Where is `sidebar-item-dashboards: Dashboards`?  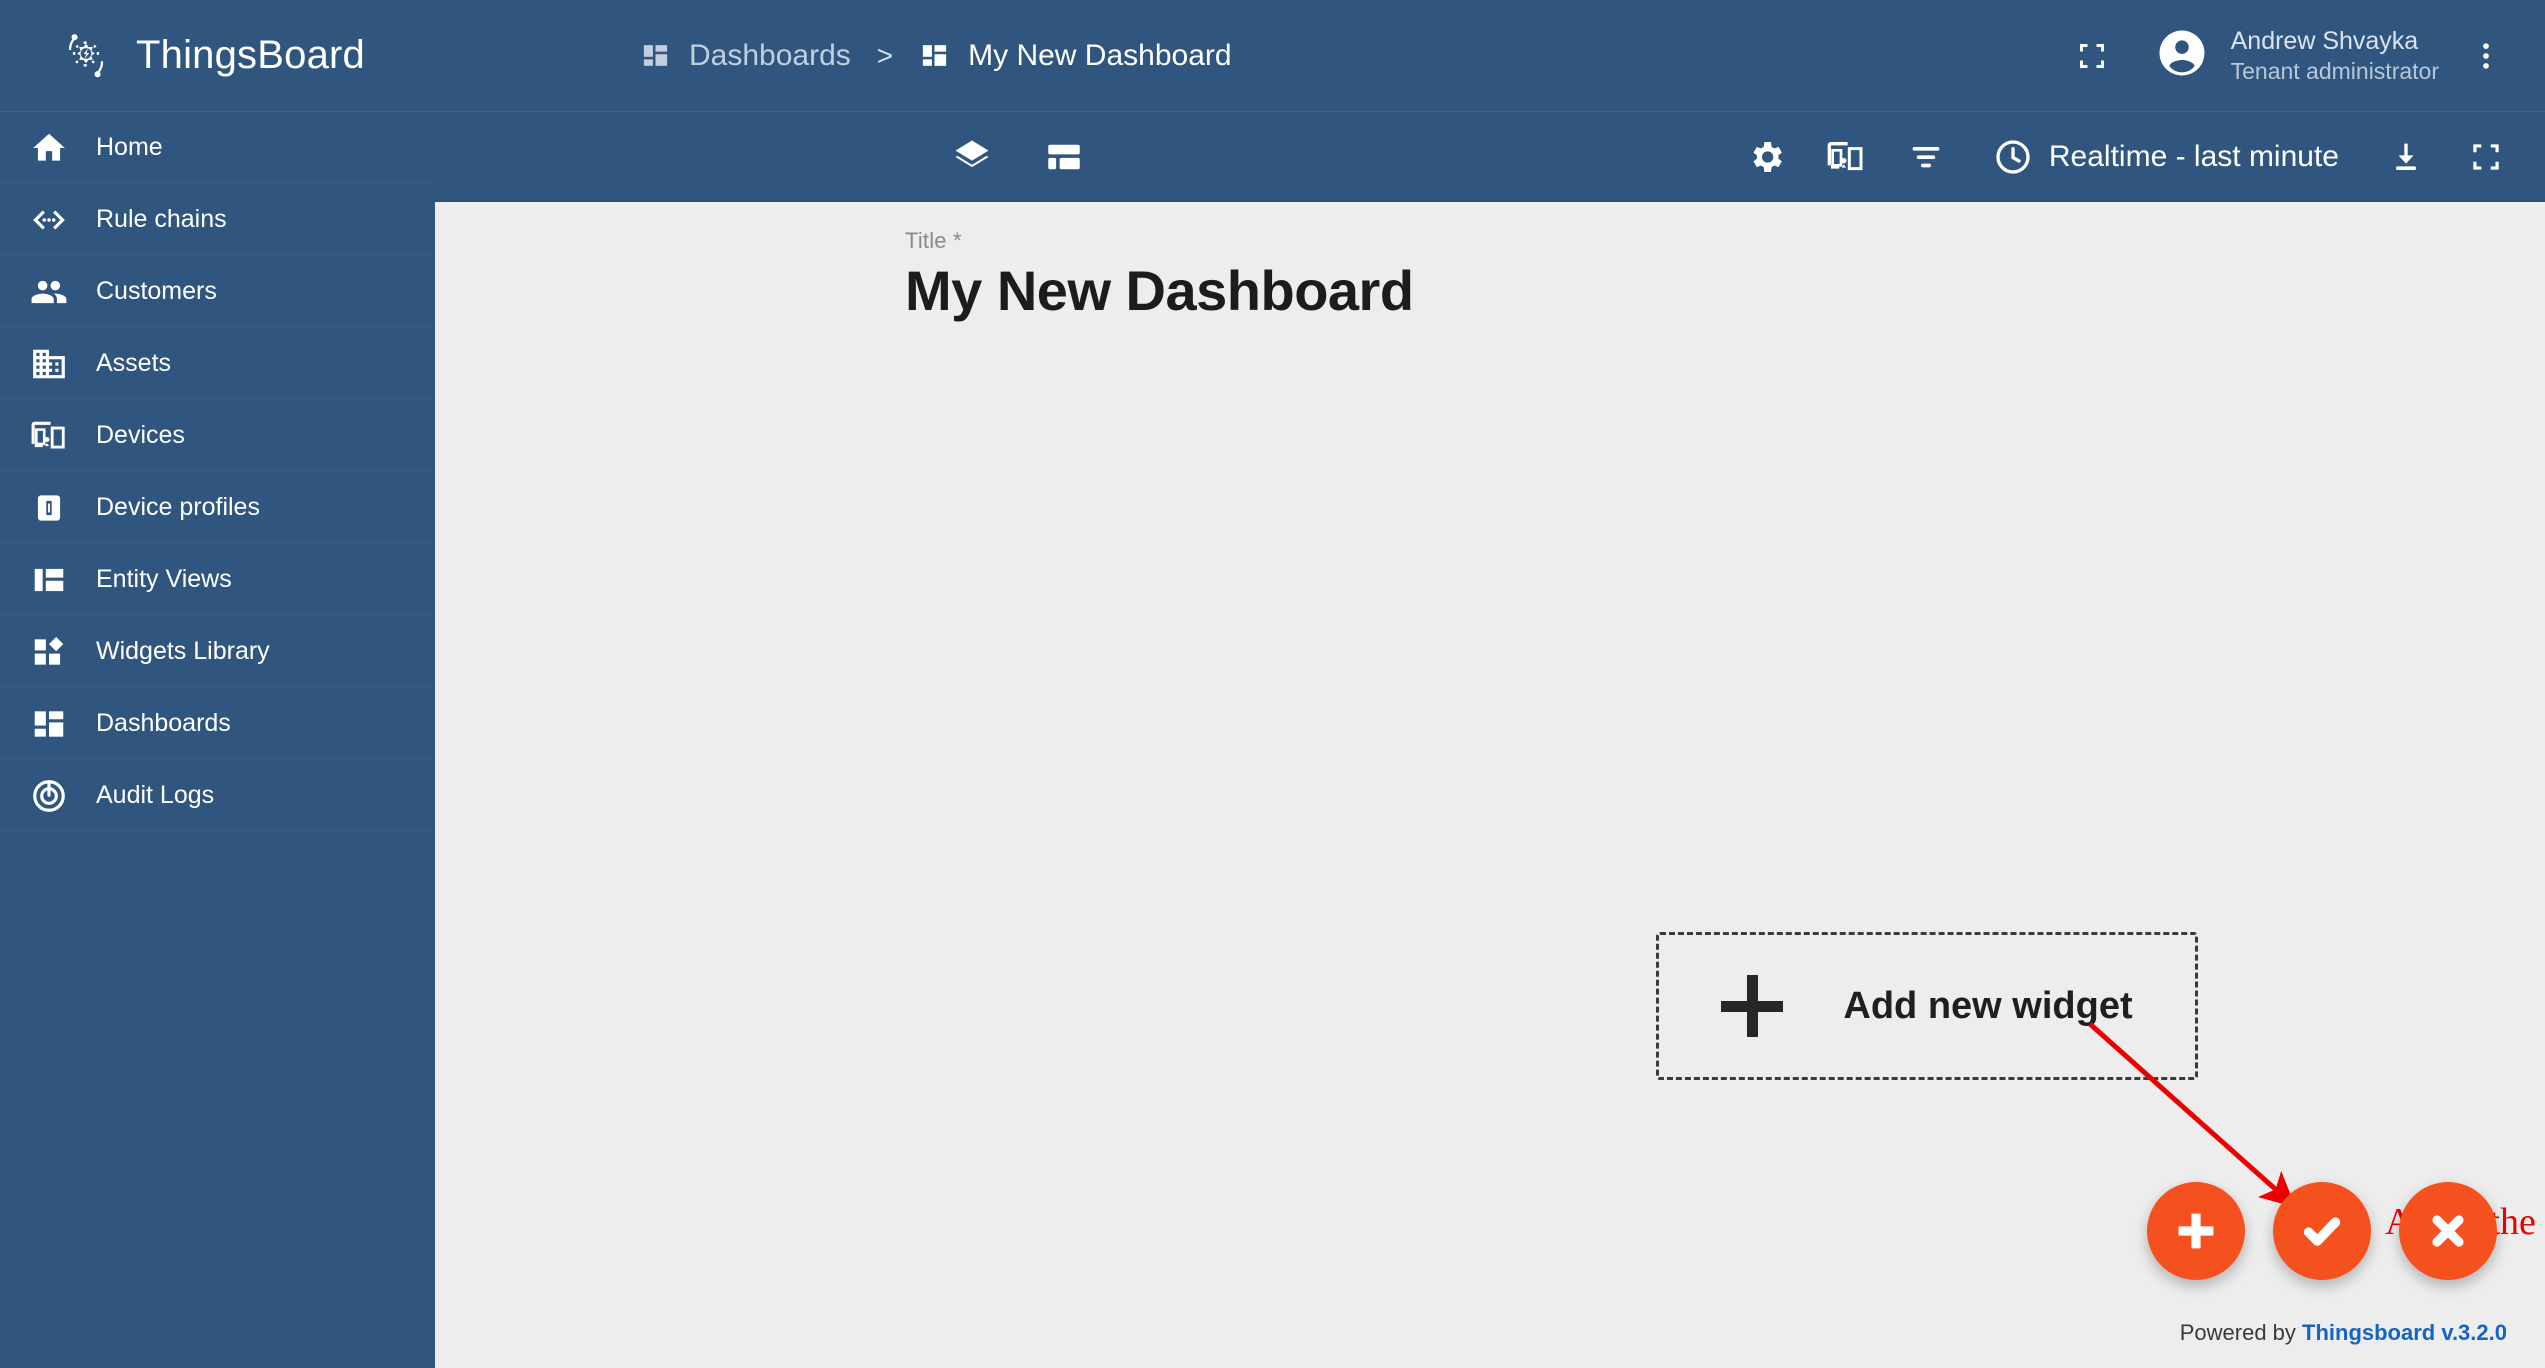
sidebar-item-dashboards: Dashboards is located at coordinates (217, 724).